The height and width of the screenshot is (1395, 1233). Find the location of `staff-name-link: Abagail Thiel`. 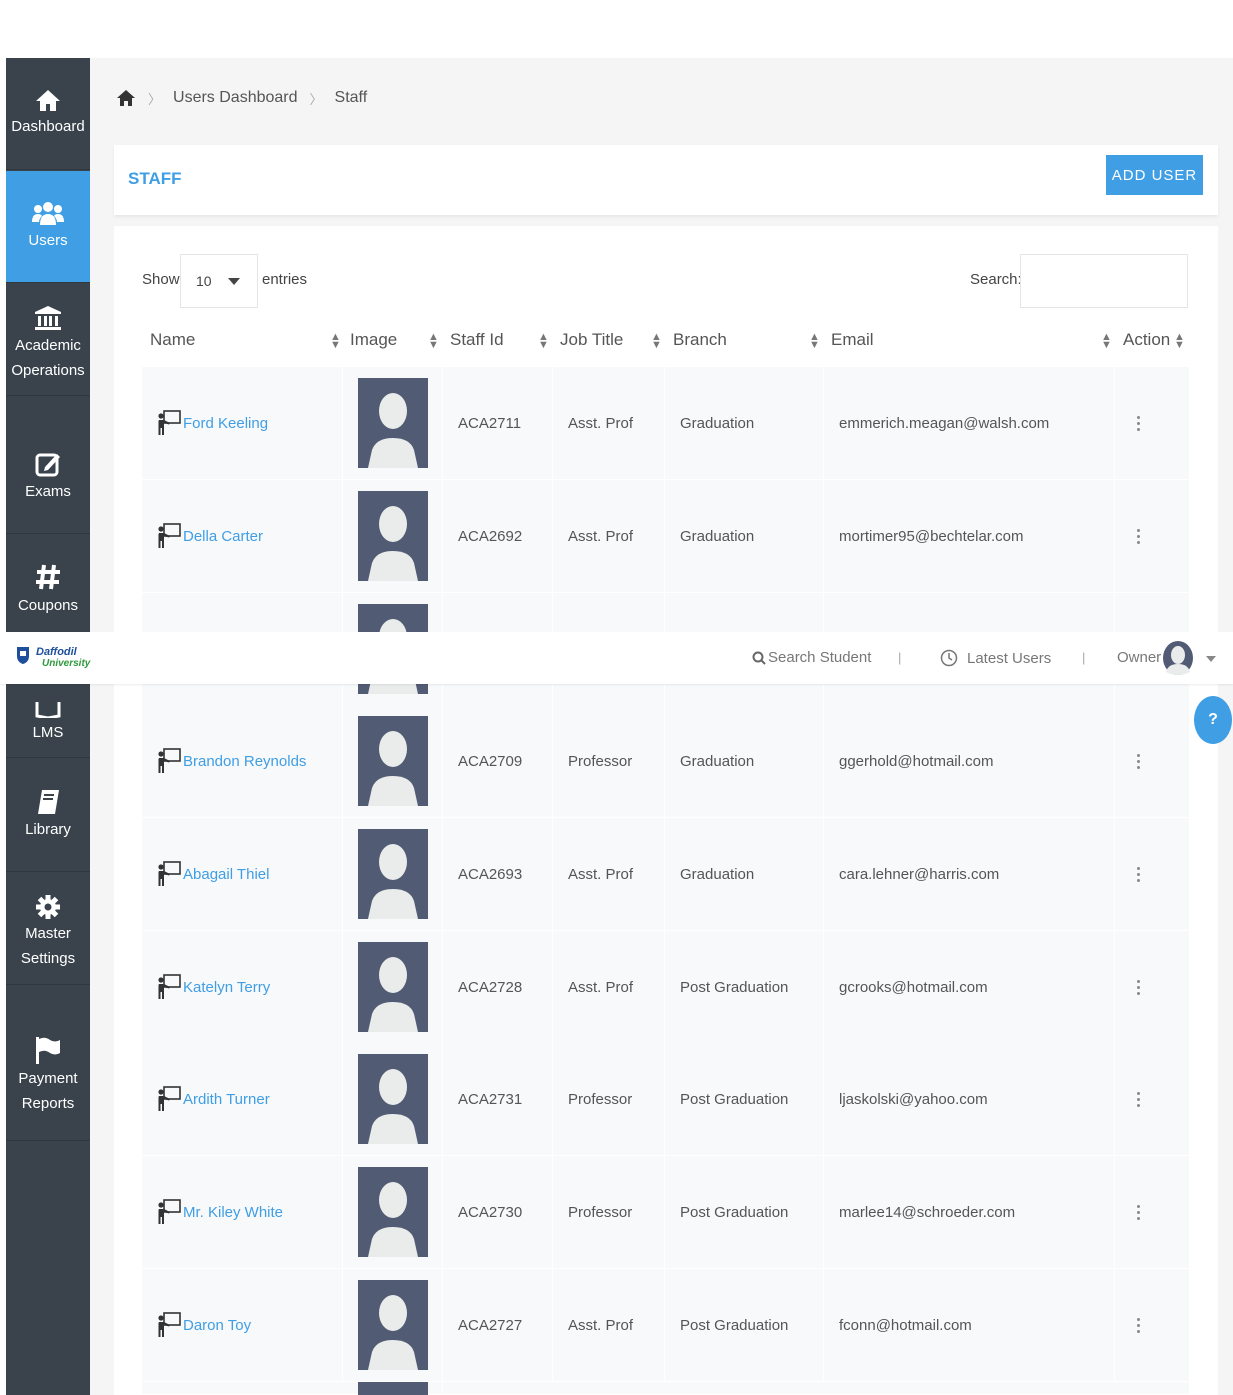

staff-name-link: Abagail Thiel is located at coordinates (226, 874).